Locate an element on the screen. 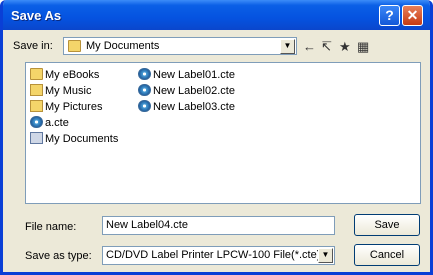 Image resolution: width=433 pixels, height=275 pixels. list-item: New Label02.cte is located at coordinates (186, 91).